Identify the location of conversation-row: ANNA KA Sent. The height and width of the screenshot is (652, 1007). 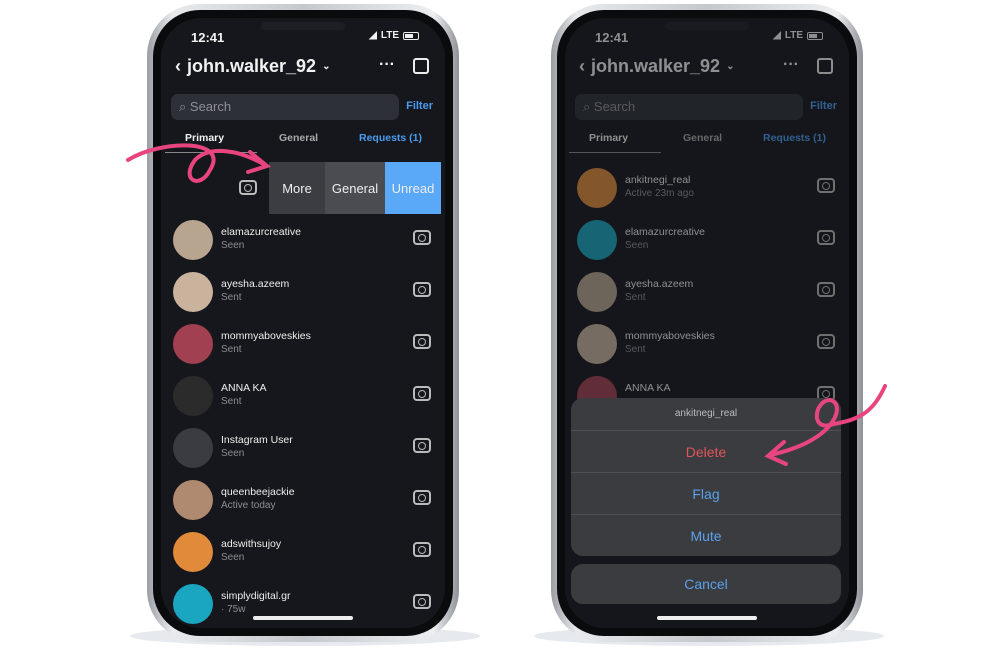
(303, 396).